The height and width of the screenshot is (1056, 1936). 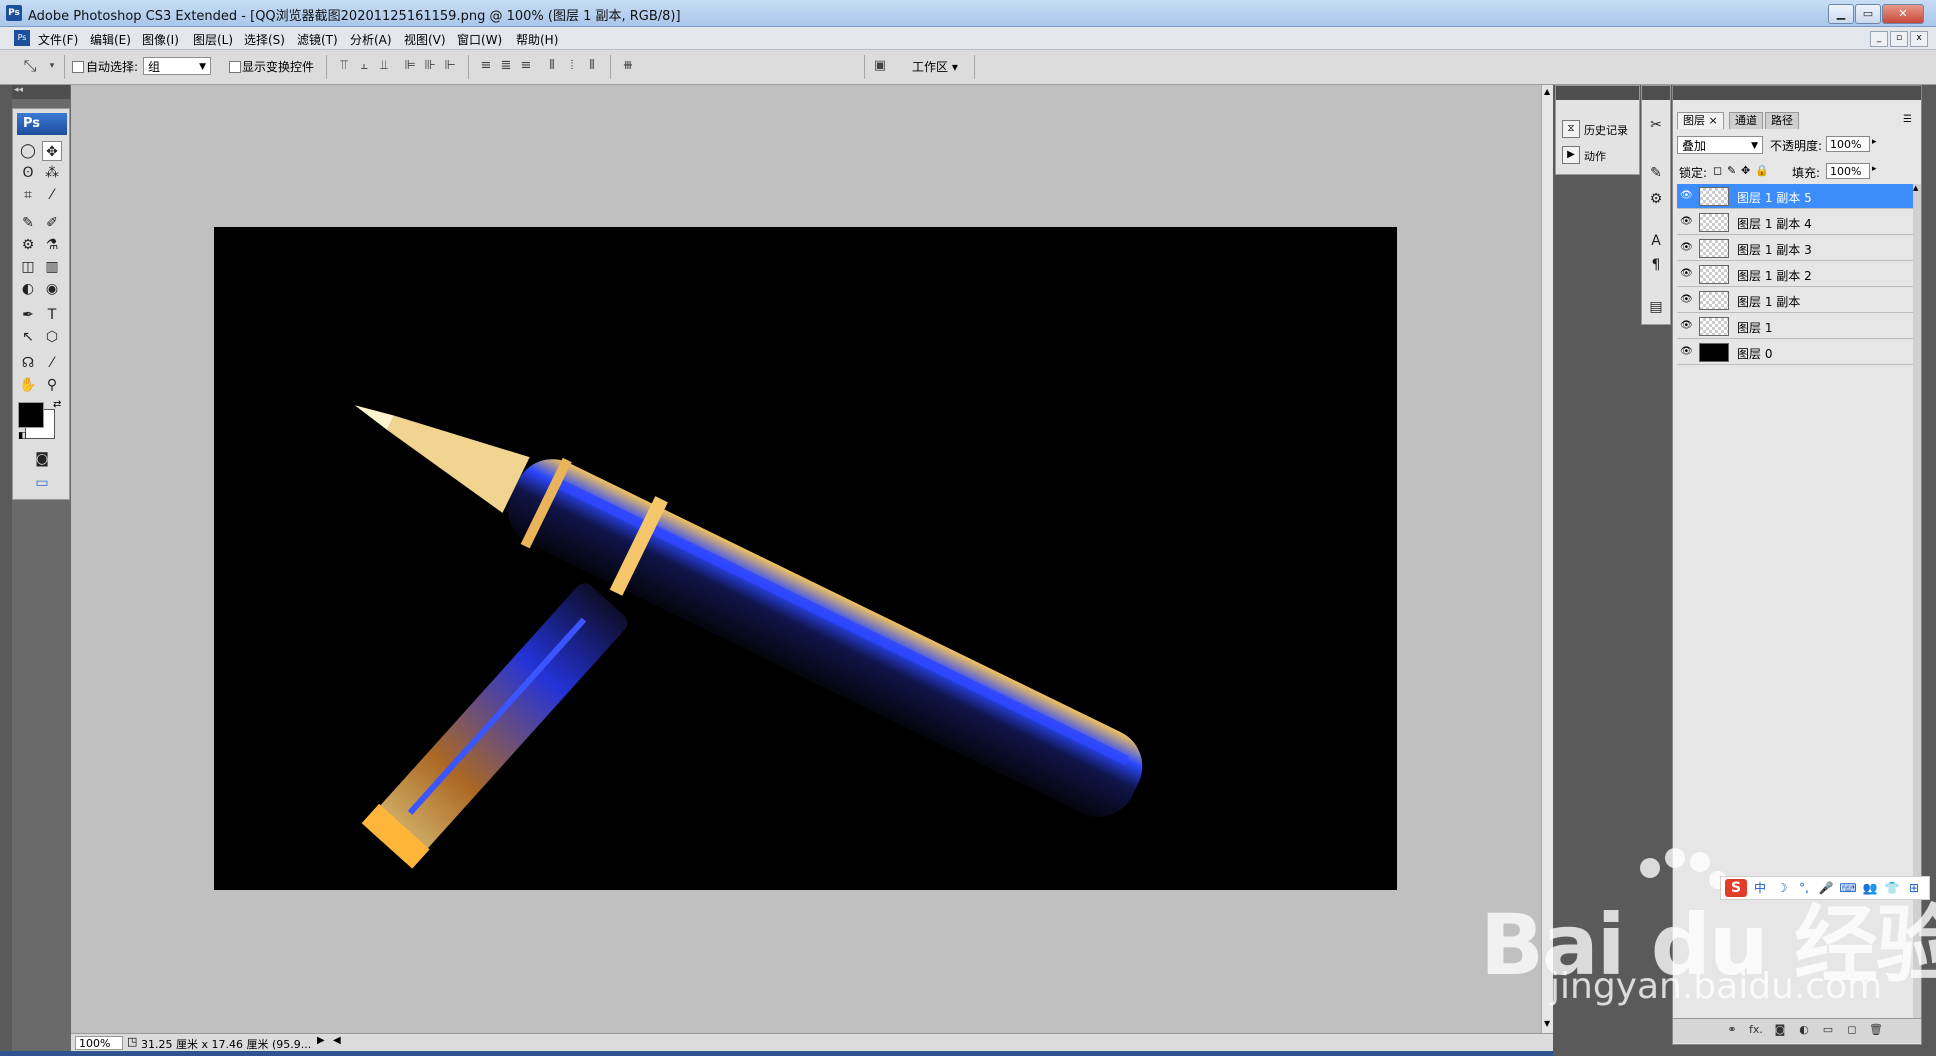 What do you see at coordinates (1760, 888) in the screenshot?
I see `ime-chinese-mode-icon: 中` at bounding box center [1760, 888].